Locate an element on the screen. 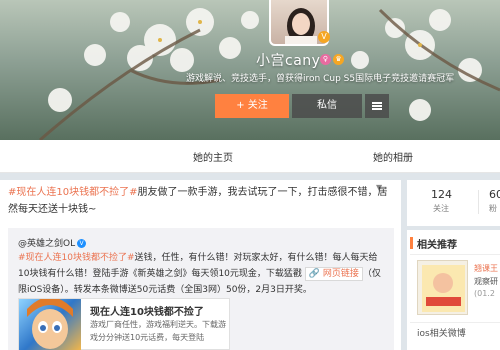 The image size is (500, 350). recommend-divider is located at coordinates (455, 254).